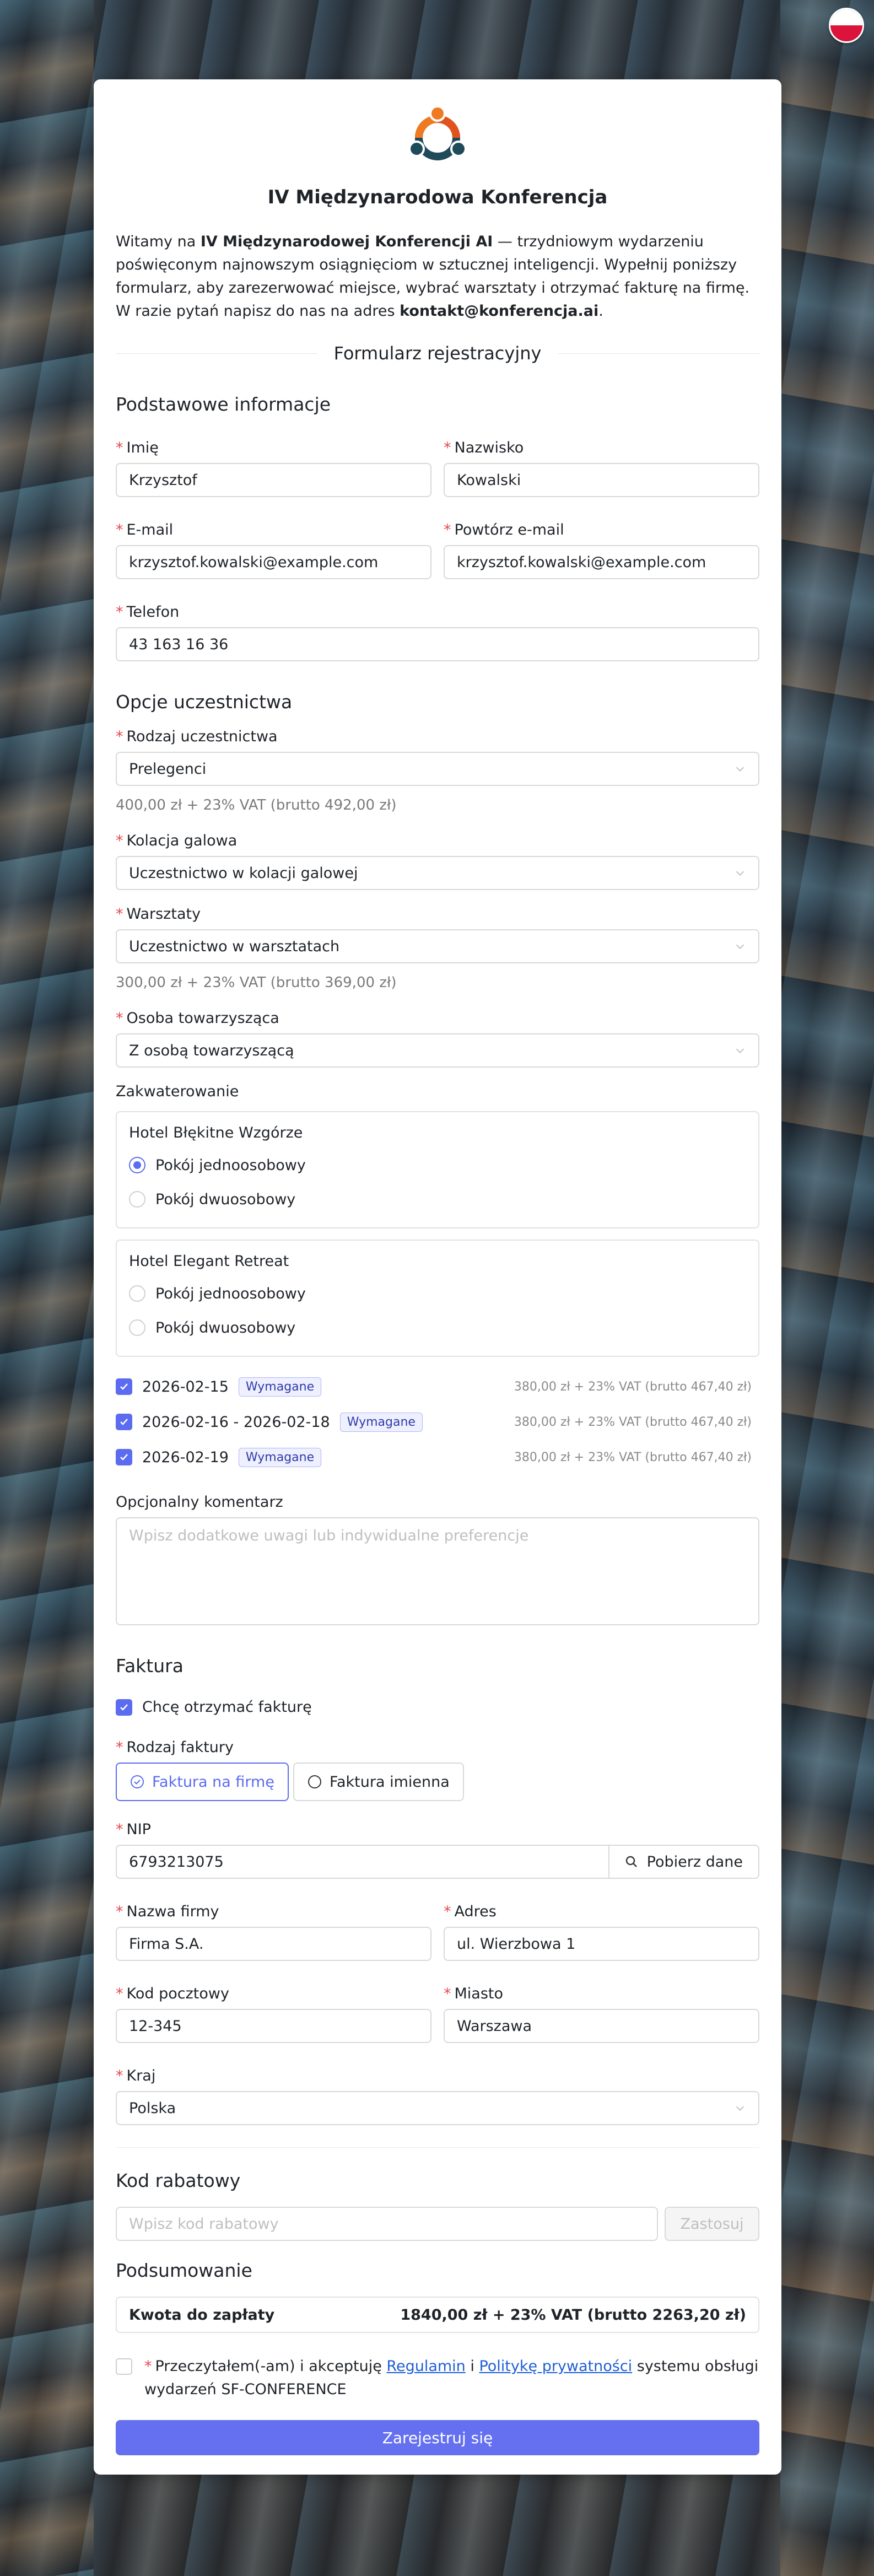  What do you see at coordinates (179, 2180) in the screenshot?
I see `section-discount: Kod rabatowy` at bounding box center [179, 2180].